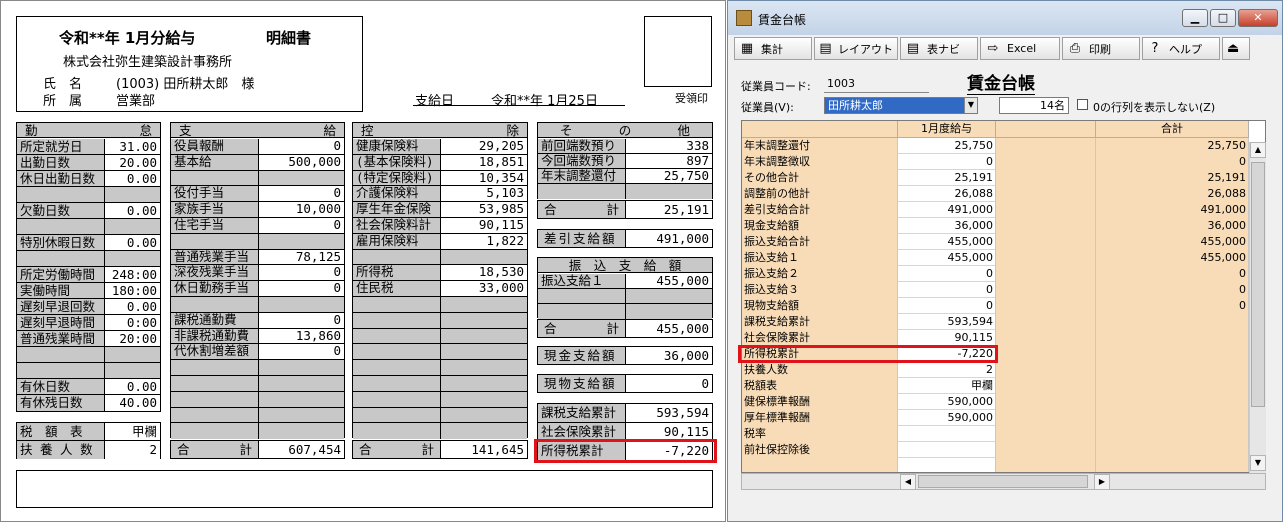 This screenshot has width=1283, height=522. Describe the element at coordinates (820, 274) in the screenshot. I see `grid-cell: 振込支給２` at that location.